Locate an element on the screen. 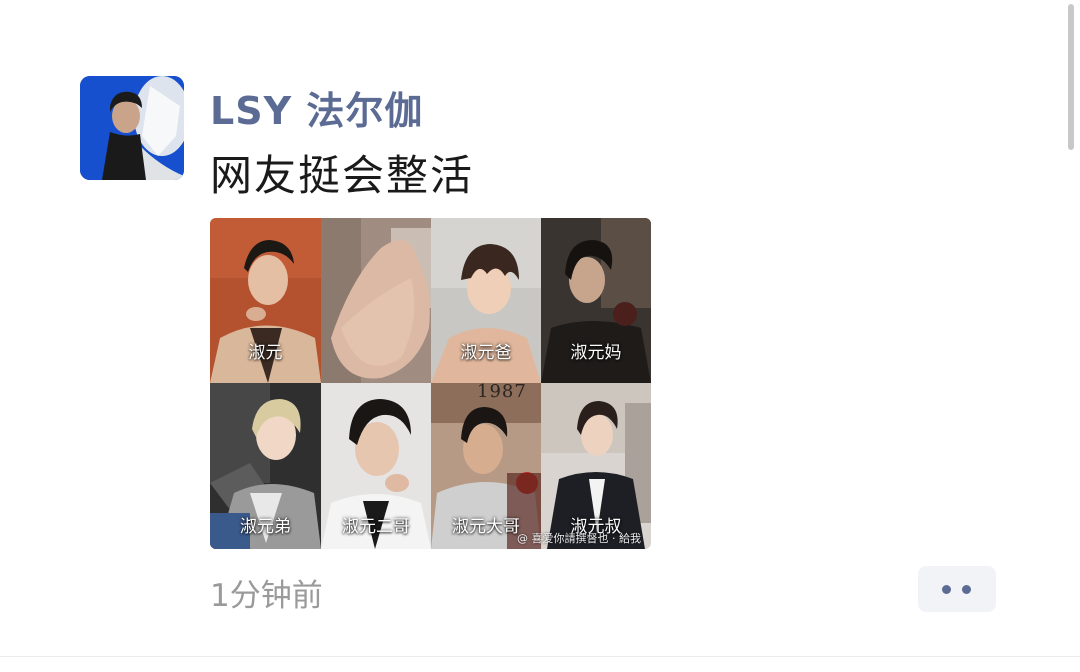  cell-print-text: 1987 is located at coordinates (502, 392).